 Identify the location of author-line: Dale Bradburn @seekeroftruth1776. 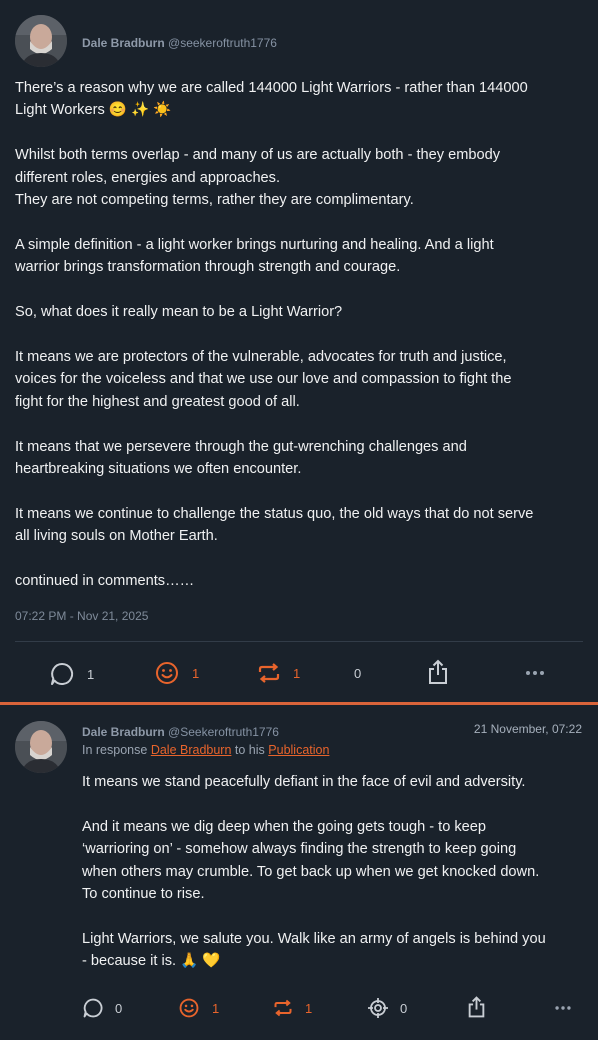
(179, 43).